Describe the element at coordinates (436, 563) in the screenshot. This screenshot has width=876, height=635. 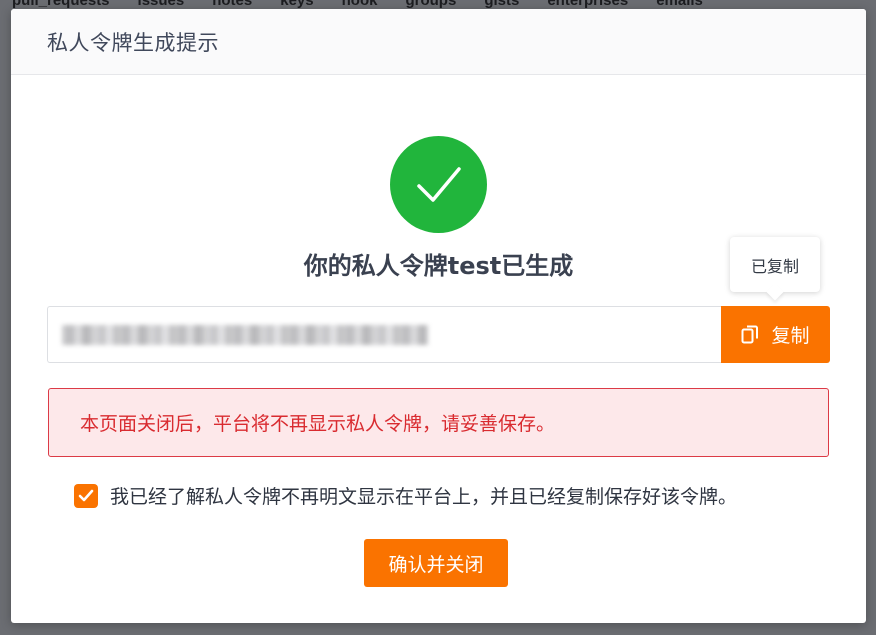
I see `confirm-close-button: 确认并关闭` at that location.